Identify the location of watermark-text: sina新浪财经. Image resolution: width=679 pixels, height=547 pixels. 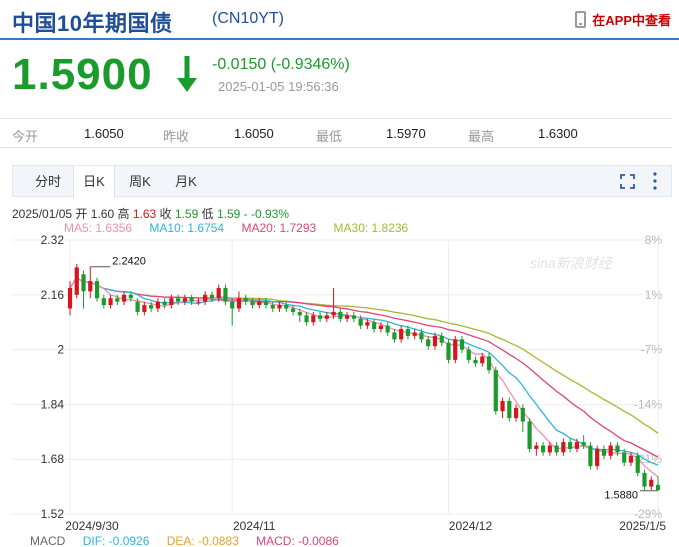
(572, 263).